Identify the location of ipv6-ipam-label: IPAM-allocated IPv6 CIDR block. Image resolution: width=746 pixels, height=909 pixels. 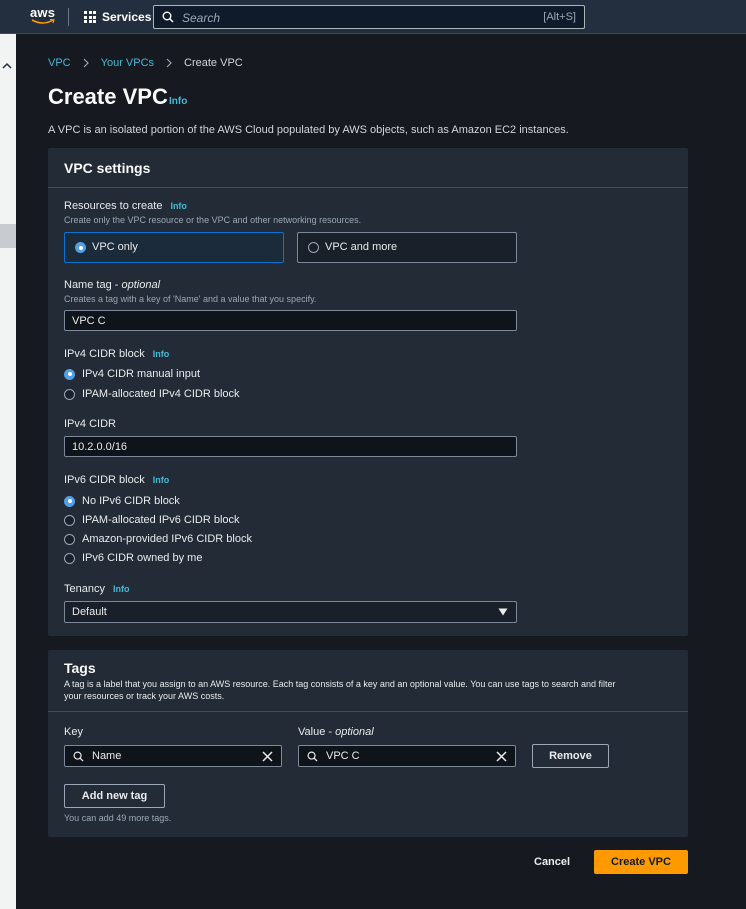
(161, 520).